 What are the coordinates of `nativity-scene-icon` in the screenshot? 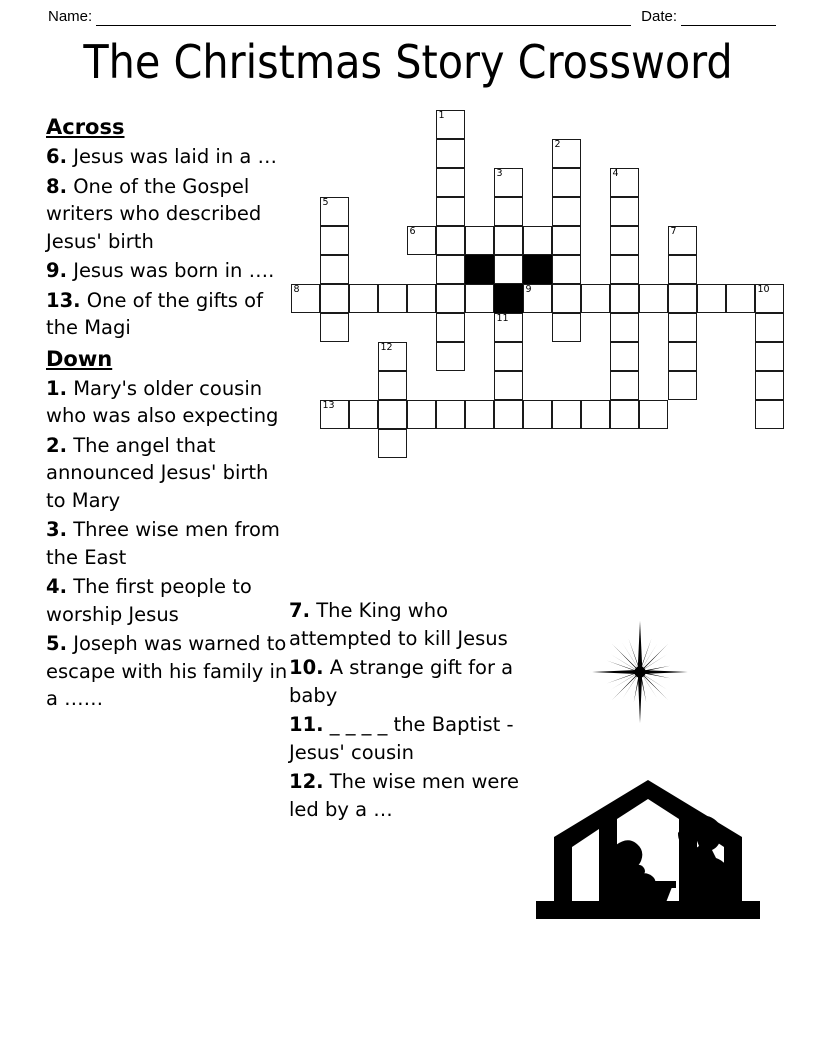 It's located at (648, 847).